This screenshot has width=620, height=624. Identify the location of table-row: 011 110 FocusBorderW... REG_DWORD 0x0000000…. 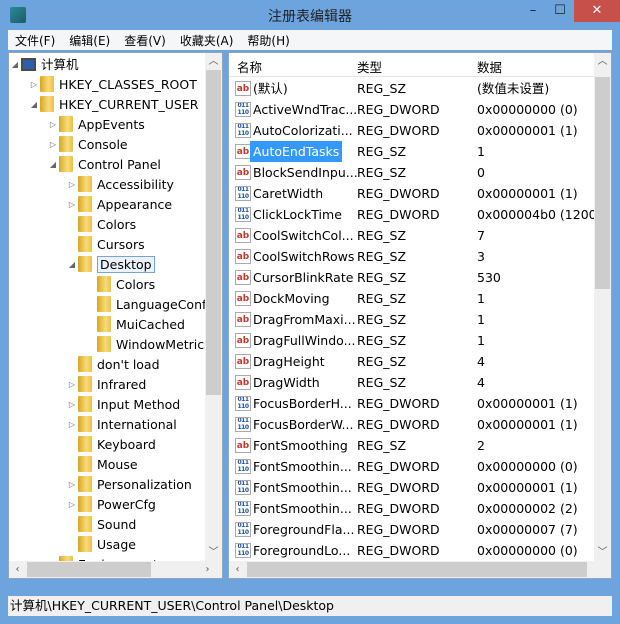
(413, 424).